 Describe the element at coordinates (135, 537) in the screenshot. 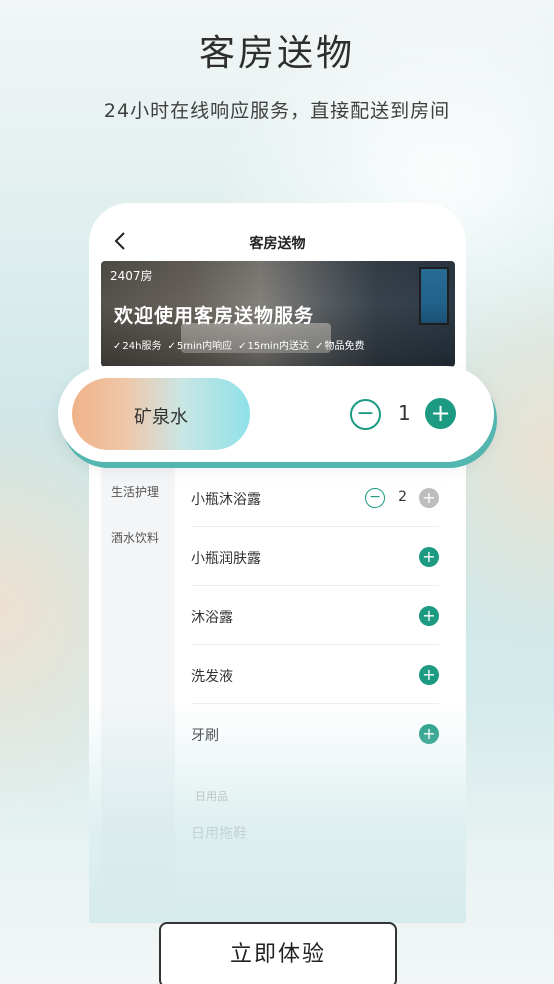

I see `category-item-drinks: 酒水饮料` at that location.